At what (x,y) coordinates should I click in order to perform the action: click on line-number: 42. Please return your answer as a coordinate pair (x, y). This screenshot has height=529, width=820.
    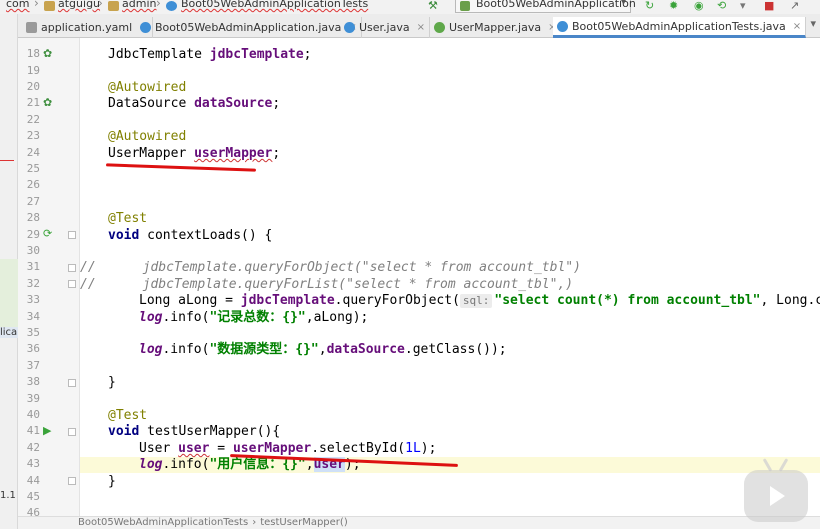
    Looking at the image, I should click on (33, 447).